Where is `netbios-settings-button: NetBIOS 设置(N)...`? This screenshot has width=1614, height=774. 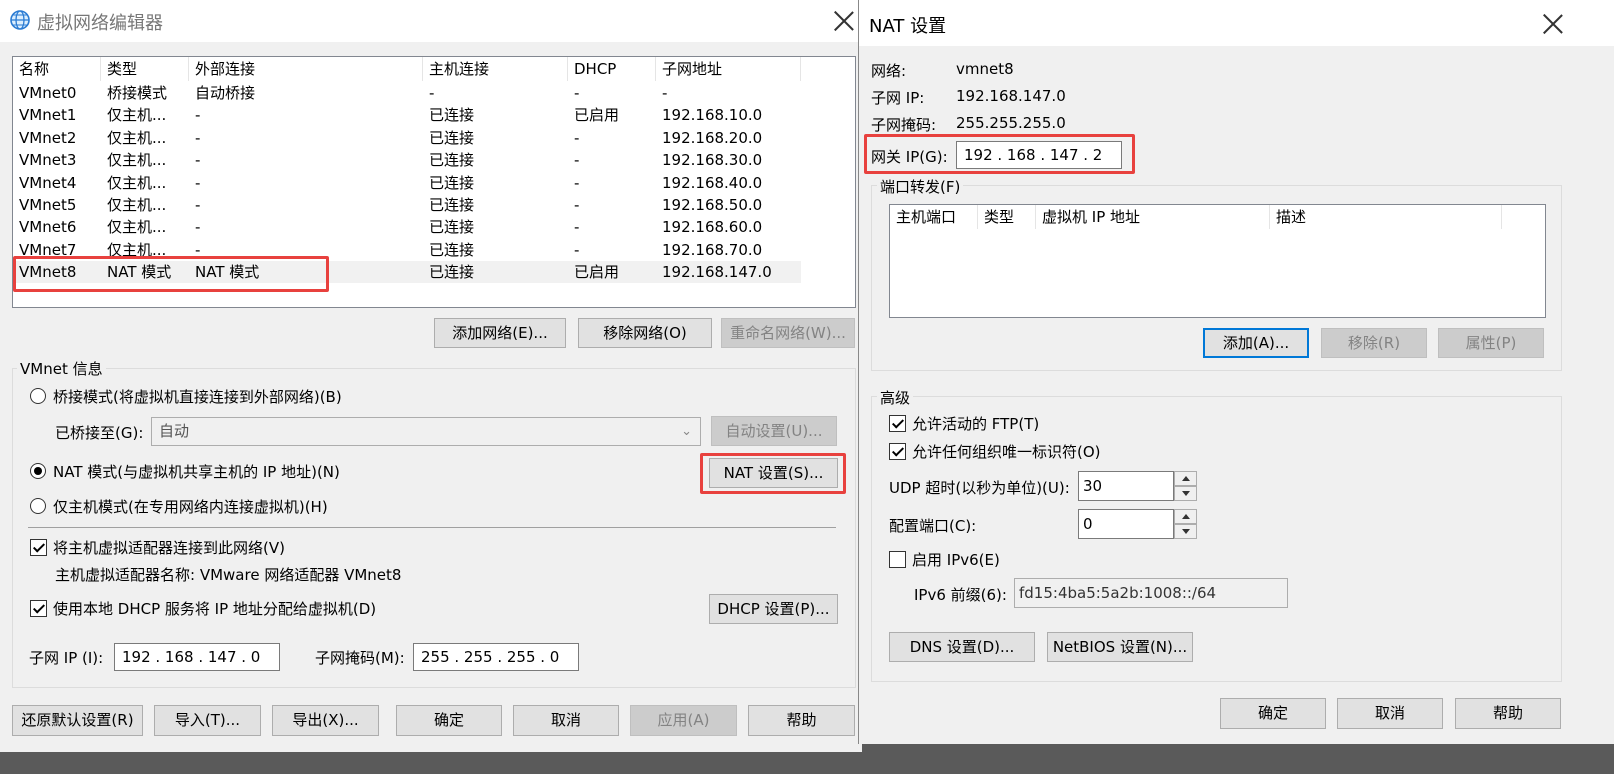 netbios-settings-button: NetBIOS 设置(N)... is located at coordinates (1120, 647).